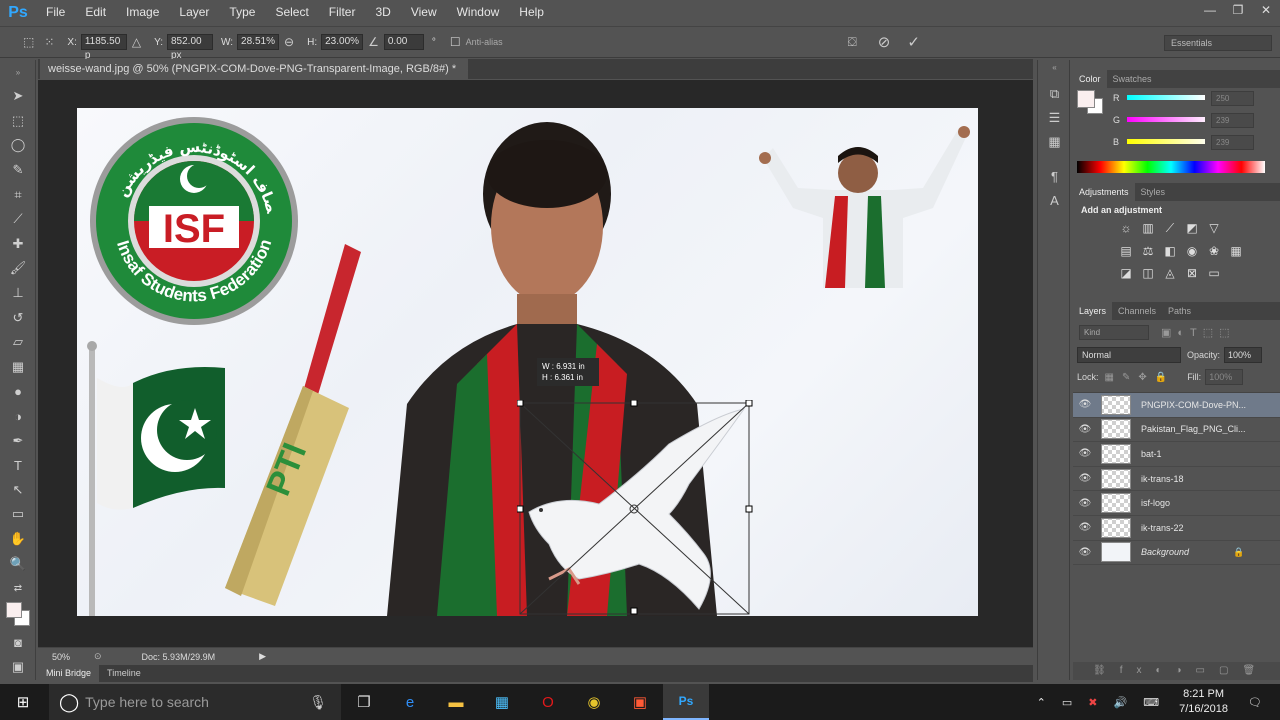  Describe the element at coordinates (1176, 671) in the screenshot. I see `layers-footer-icons: ⛓fx◐◑▭▢🗑` at that location.